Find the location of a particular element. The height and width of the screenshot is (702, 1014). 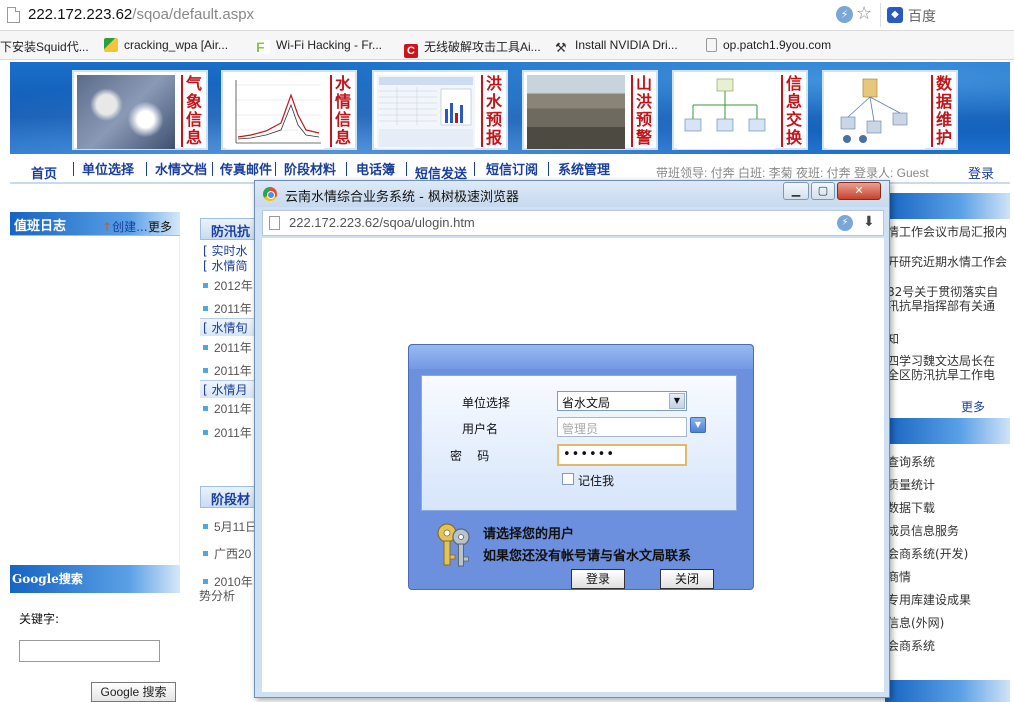

nav-item-home: 首页 is located at coordinates (44, 172).